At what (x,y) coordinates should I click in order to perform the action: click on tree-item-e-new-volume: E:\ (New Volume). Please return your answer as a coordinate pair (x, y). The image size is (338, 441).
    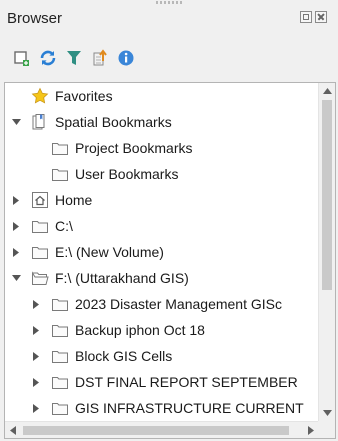
    Looking at the image, I should click on (162, 252).